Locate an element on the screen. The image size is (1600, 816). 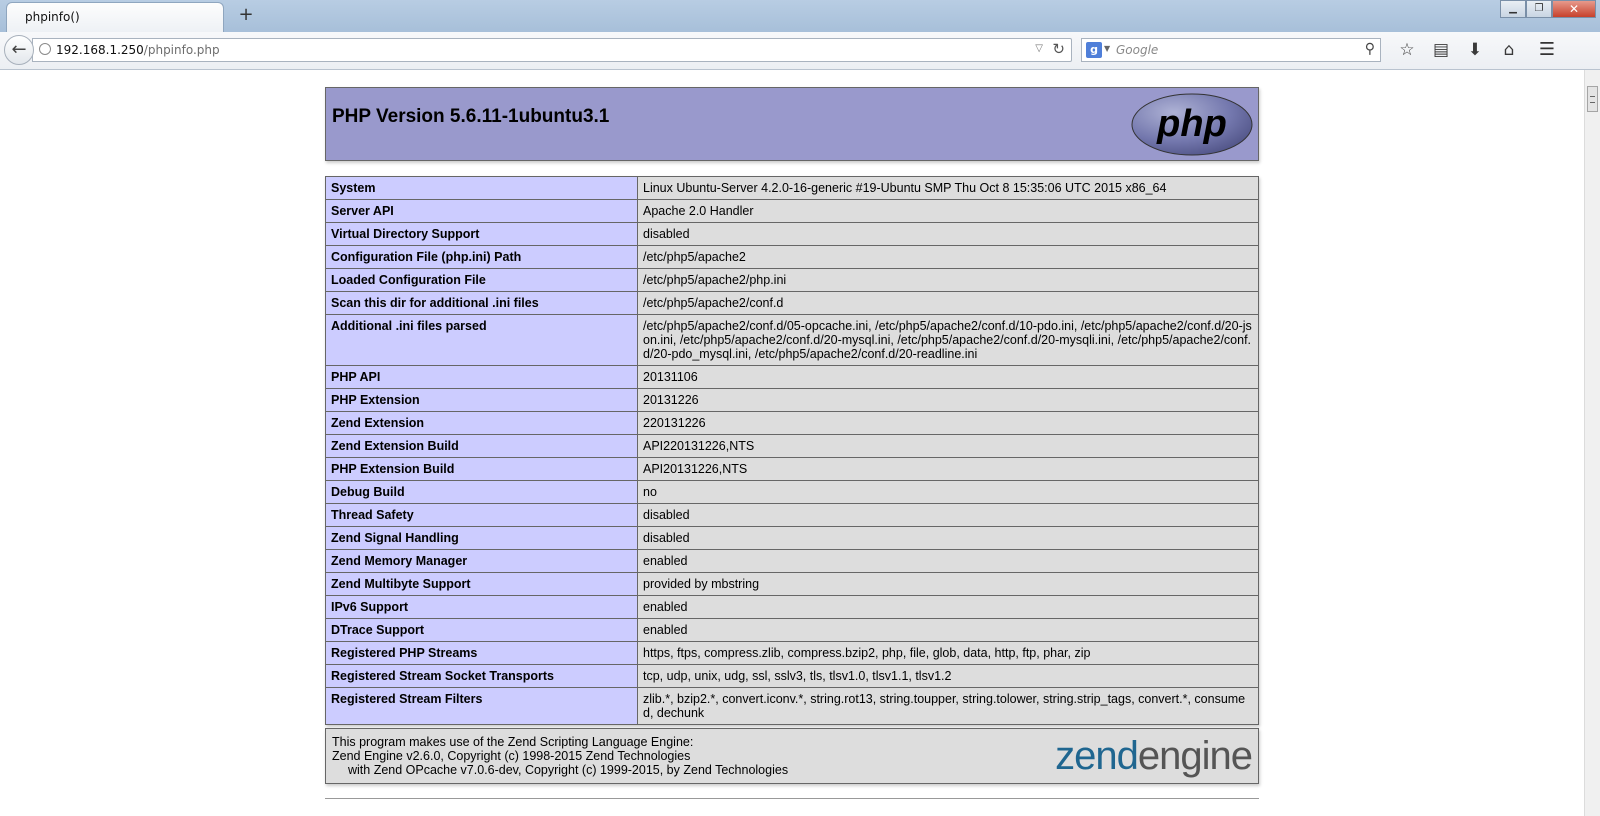
table-row: PHP Extension 20131226 is located at coordinates (792, 400).